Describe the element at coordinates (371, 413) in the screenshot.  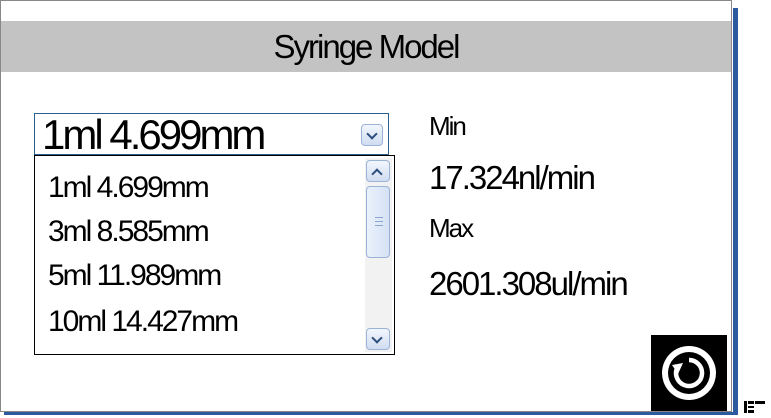
I see `frame-edge-bottom` at that location.